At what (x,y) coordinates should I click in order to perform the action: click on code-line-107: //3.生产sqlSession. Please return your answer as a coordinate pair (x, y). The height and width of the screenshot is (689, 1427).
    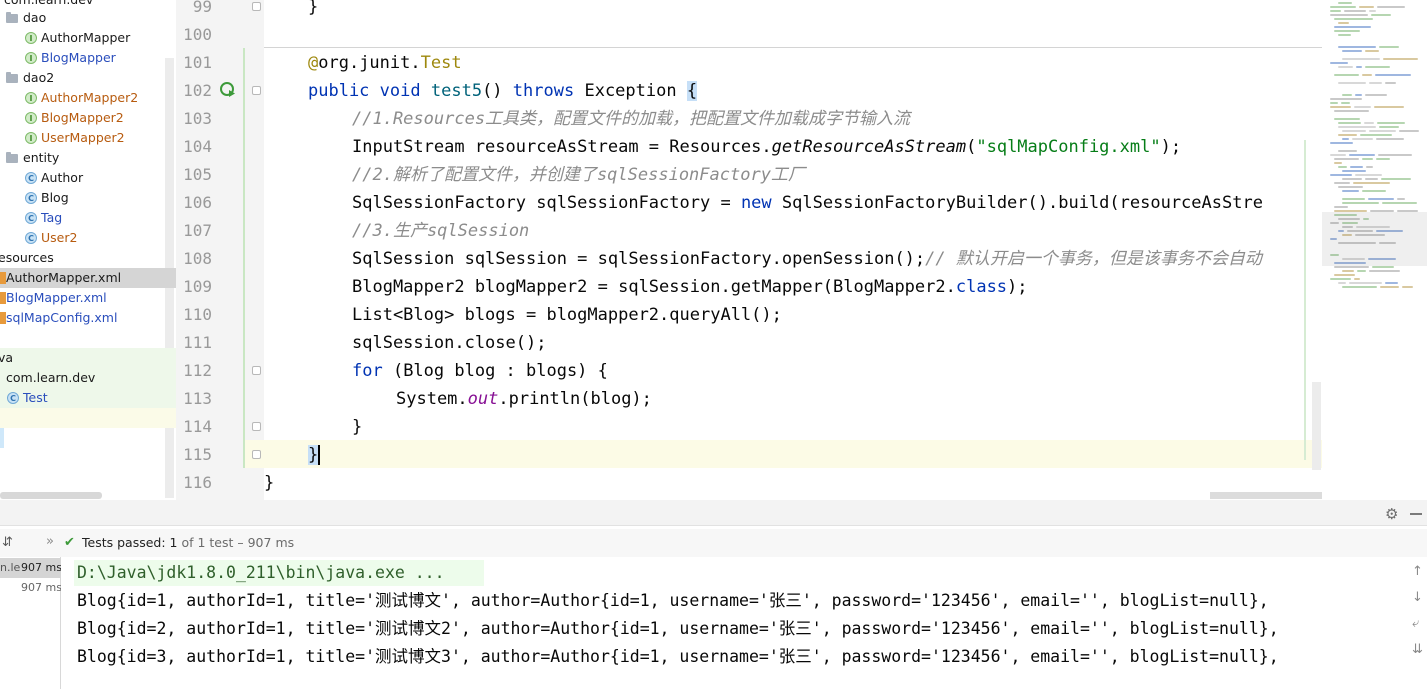
    Looking at the image, I should click on (837, 231).